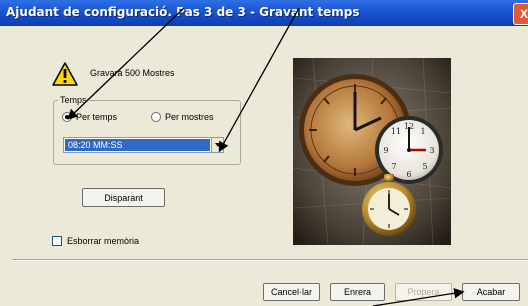  What do you see at coordinates (156, 117) in the screenshot?
I see `radio-unselected-dot` at bounding box center [156, 117].